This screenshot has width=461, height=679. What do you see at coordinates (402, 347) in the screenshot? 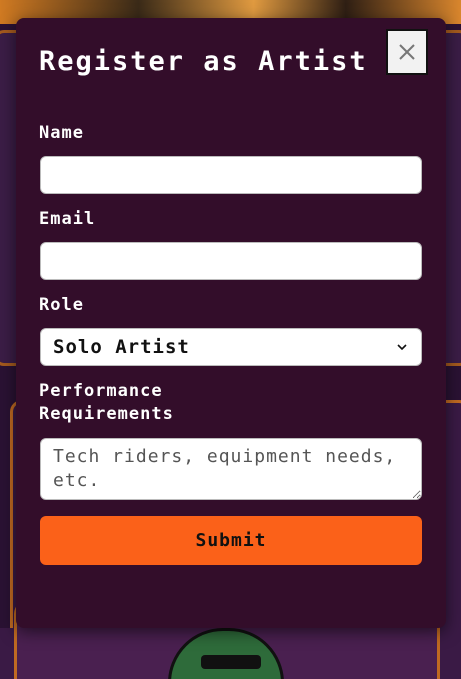
I see `chevron-down-icon` at bounding box center [402, 347].